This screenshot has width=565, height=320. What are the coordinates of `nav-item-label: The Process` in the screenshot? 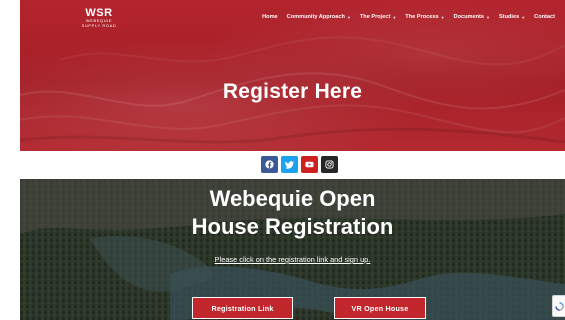 It's located at (422, 17).